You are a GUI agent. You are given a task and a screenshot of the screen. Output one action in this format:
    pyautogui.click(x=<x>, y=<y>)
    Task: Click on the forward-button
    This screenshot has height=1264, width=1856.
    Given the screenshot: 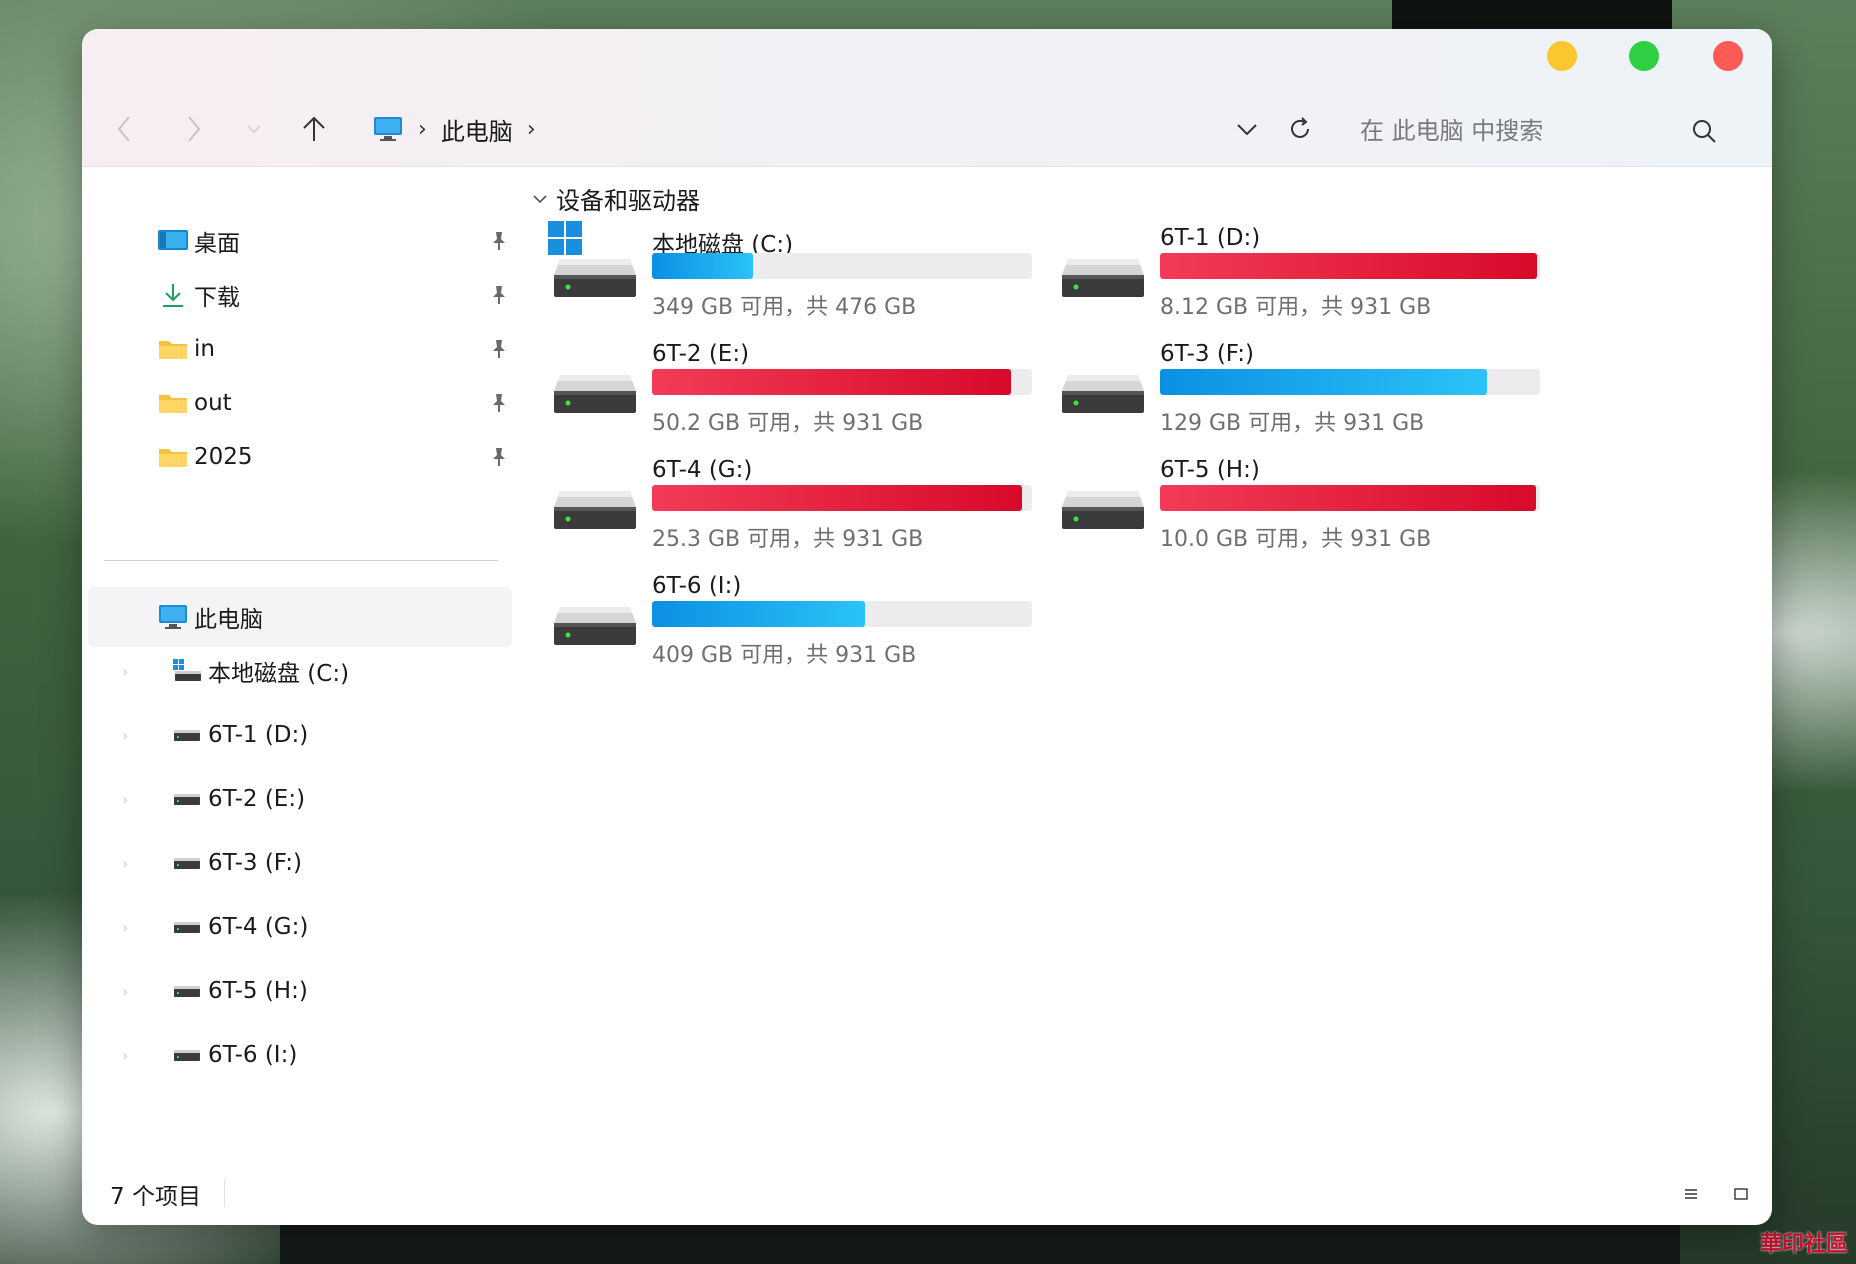 What is the action you would take?
    pyautogui.click(x=194, y=129)
    